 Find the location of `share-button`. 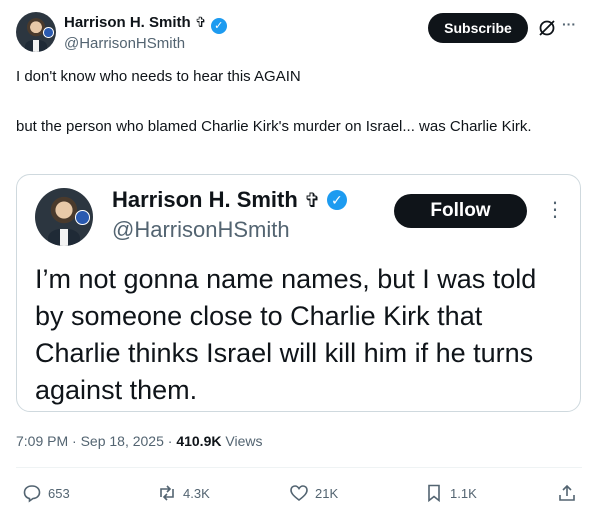

share-button is located at coordinates (567, 493).